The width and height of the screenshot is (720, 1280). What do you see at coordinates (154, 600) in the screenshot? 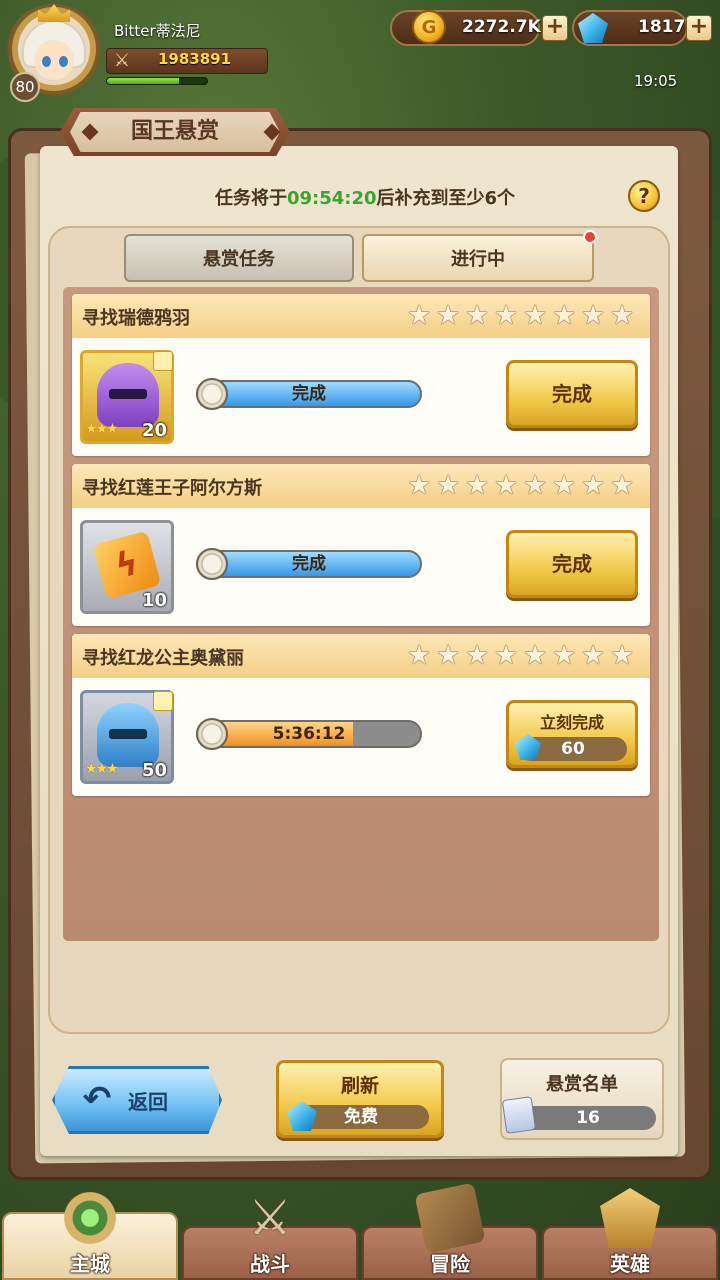
I see `item-quantity: 10` at bounding box center [154, 600].